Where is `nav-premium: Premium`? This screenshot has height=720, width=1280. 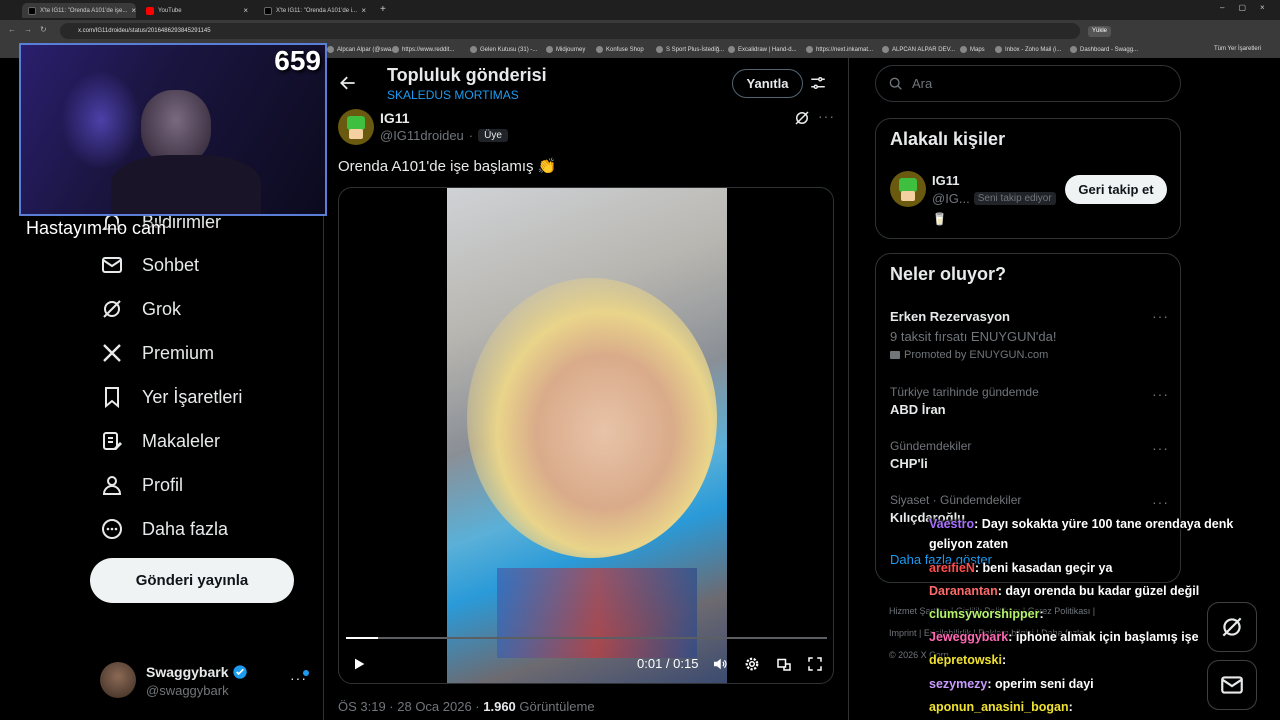 nav-premium: Premium is located at coordinates (157, 353).